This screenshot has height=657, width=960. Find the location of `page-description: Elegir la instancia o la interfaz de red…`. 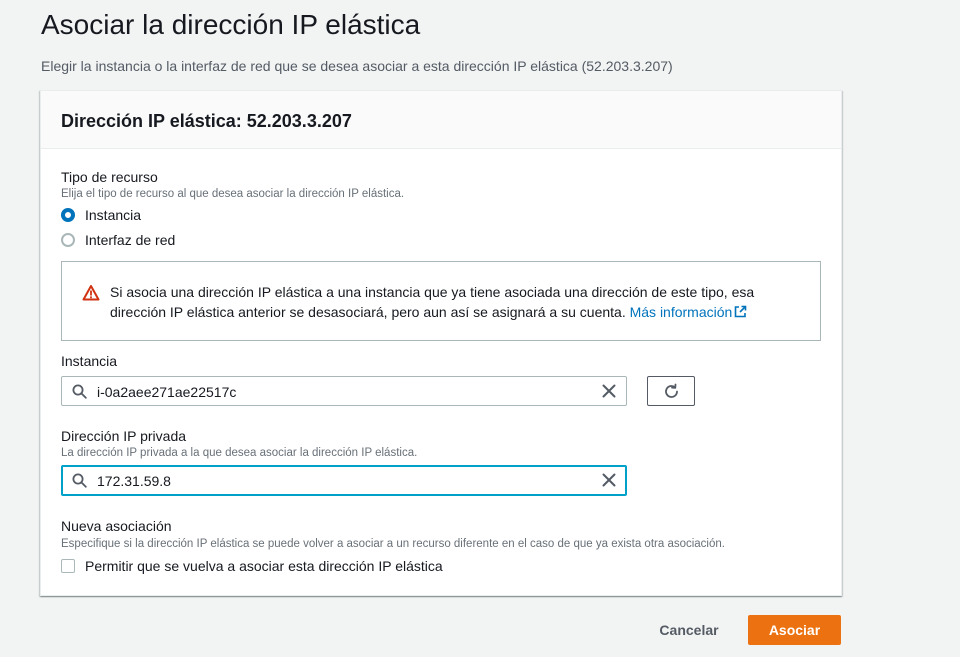

page-description: Elegir la instancia o la interfaz de red… is located at coordinates (357, 66).